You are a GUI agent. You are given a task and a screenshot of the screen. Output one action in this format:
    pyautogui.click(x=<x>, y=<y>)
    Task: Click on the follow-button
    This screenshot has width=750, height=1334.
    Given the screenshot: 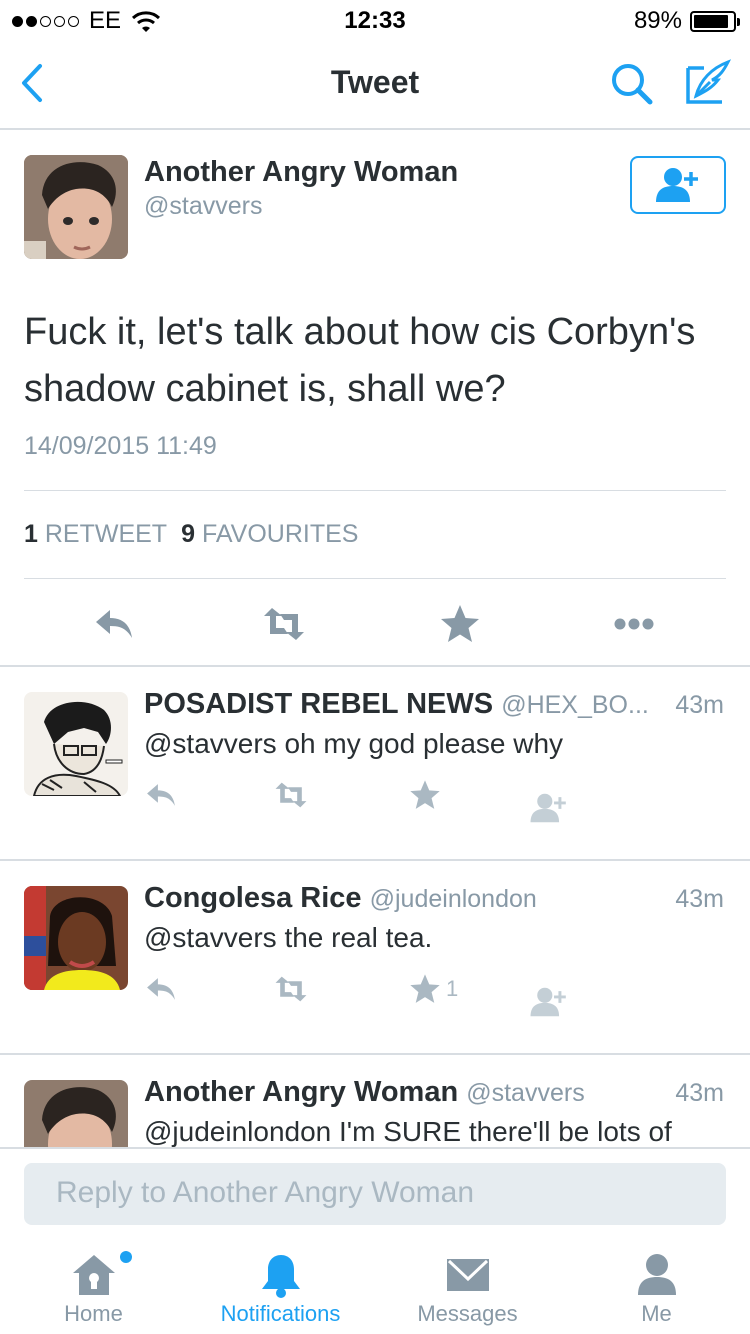 What is the action you would take?
    pyautogui.click(x=678, y=185)
    